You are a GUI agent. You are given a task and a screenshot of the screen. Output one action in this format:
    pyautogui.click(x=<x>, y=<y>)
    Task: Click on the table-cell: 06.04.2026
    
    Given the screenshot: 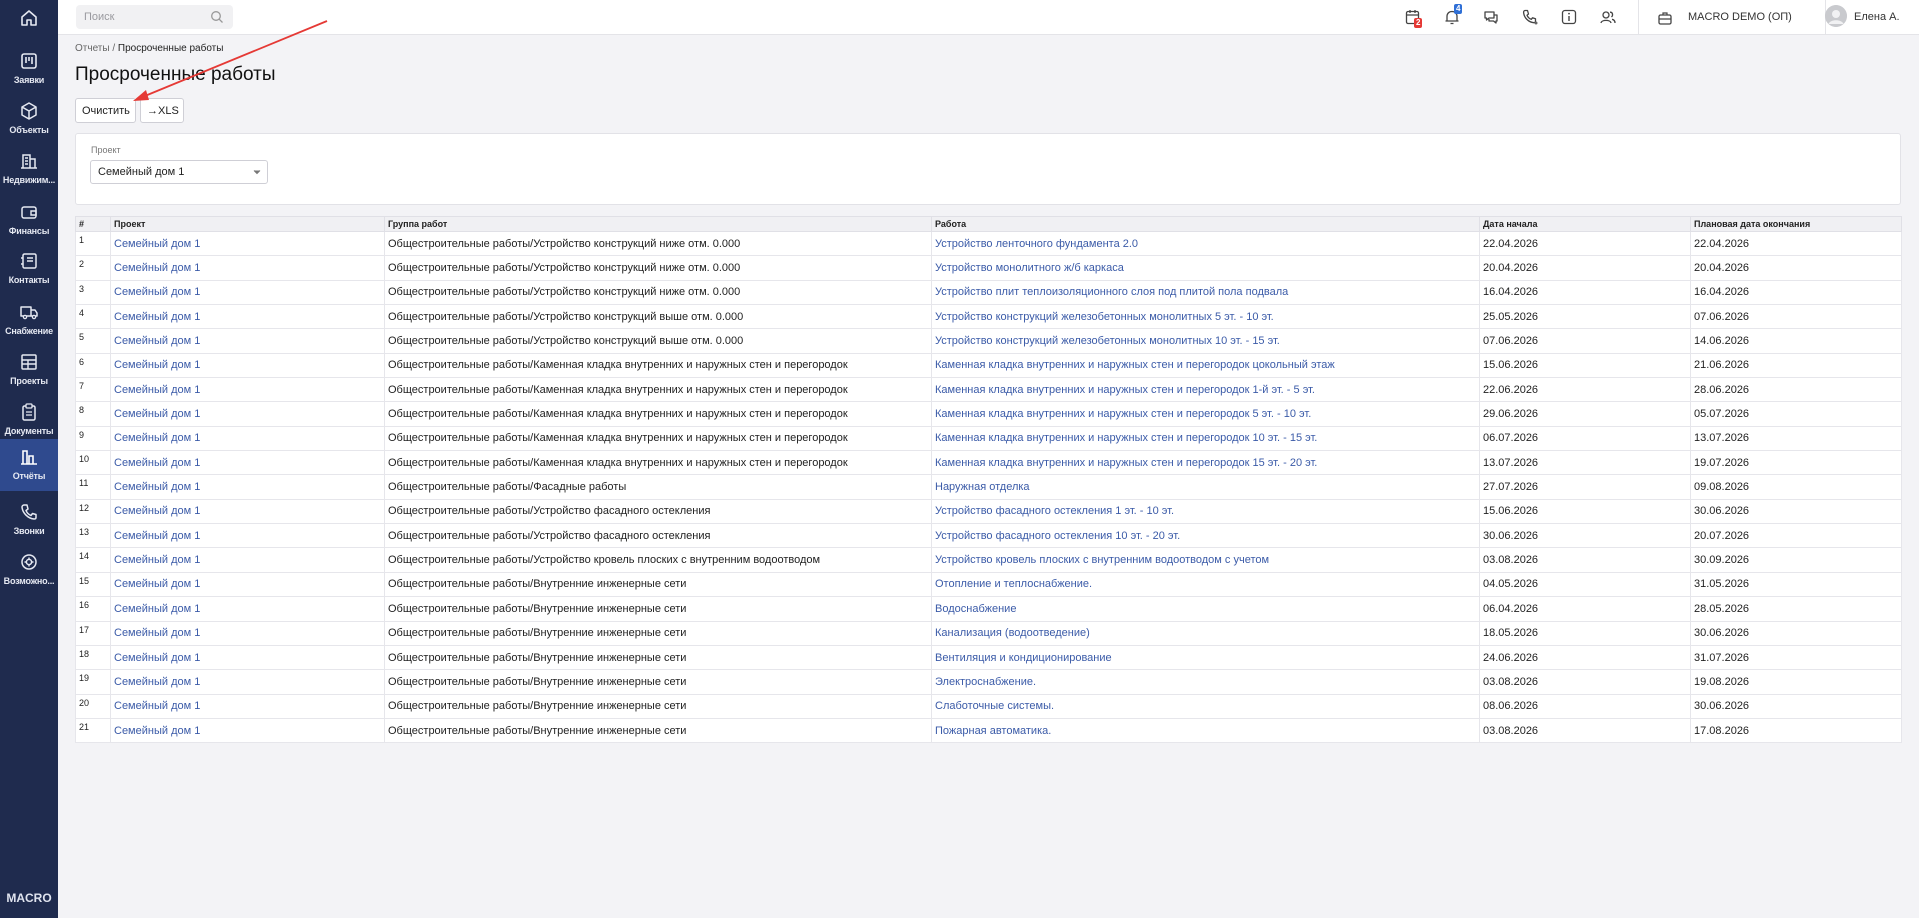 What is the action you would take?
    pyautogui.click(x=1585, y=609)
    